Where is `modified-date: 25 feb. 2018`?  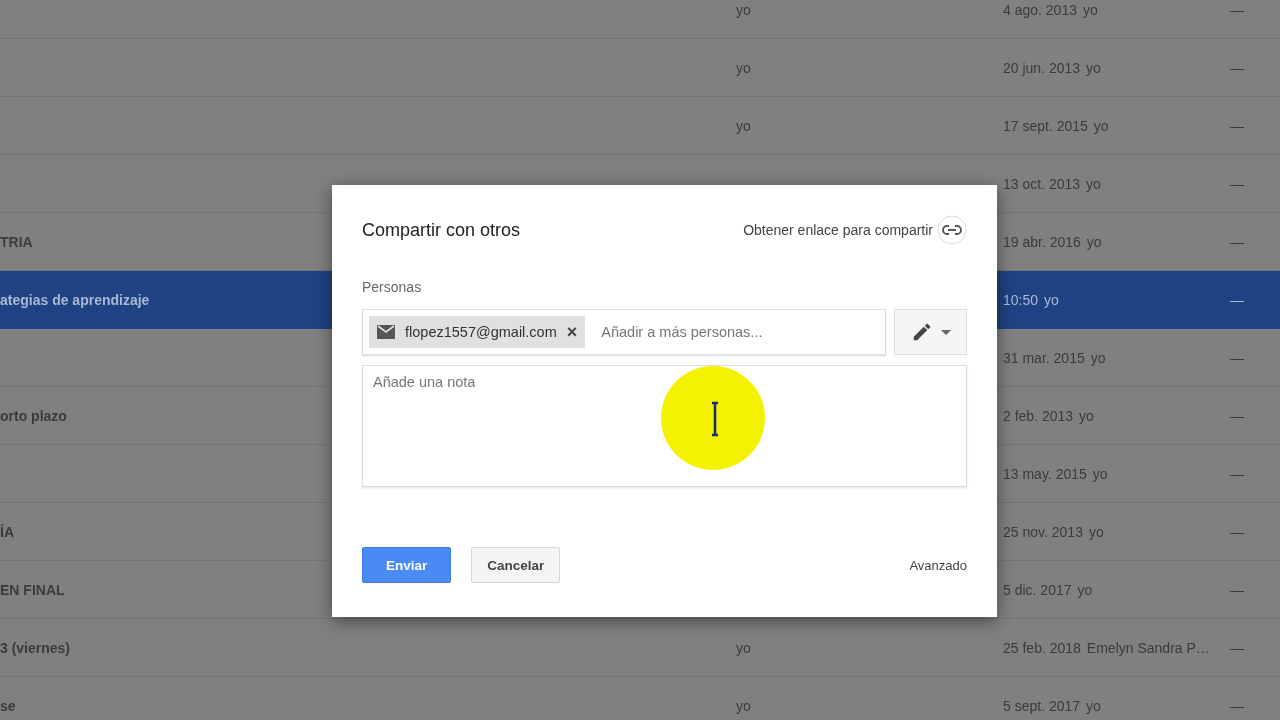
modified-date: 25 feb. 2018 is located at coordinates (1042, 647).